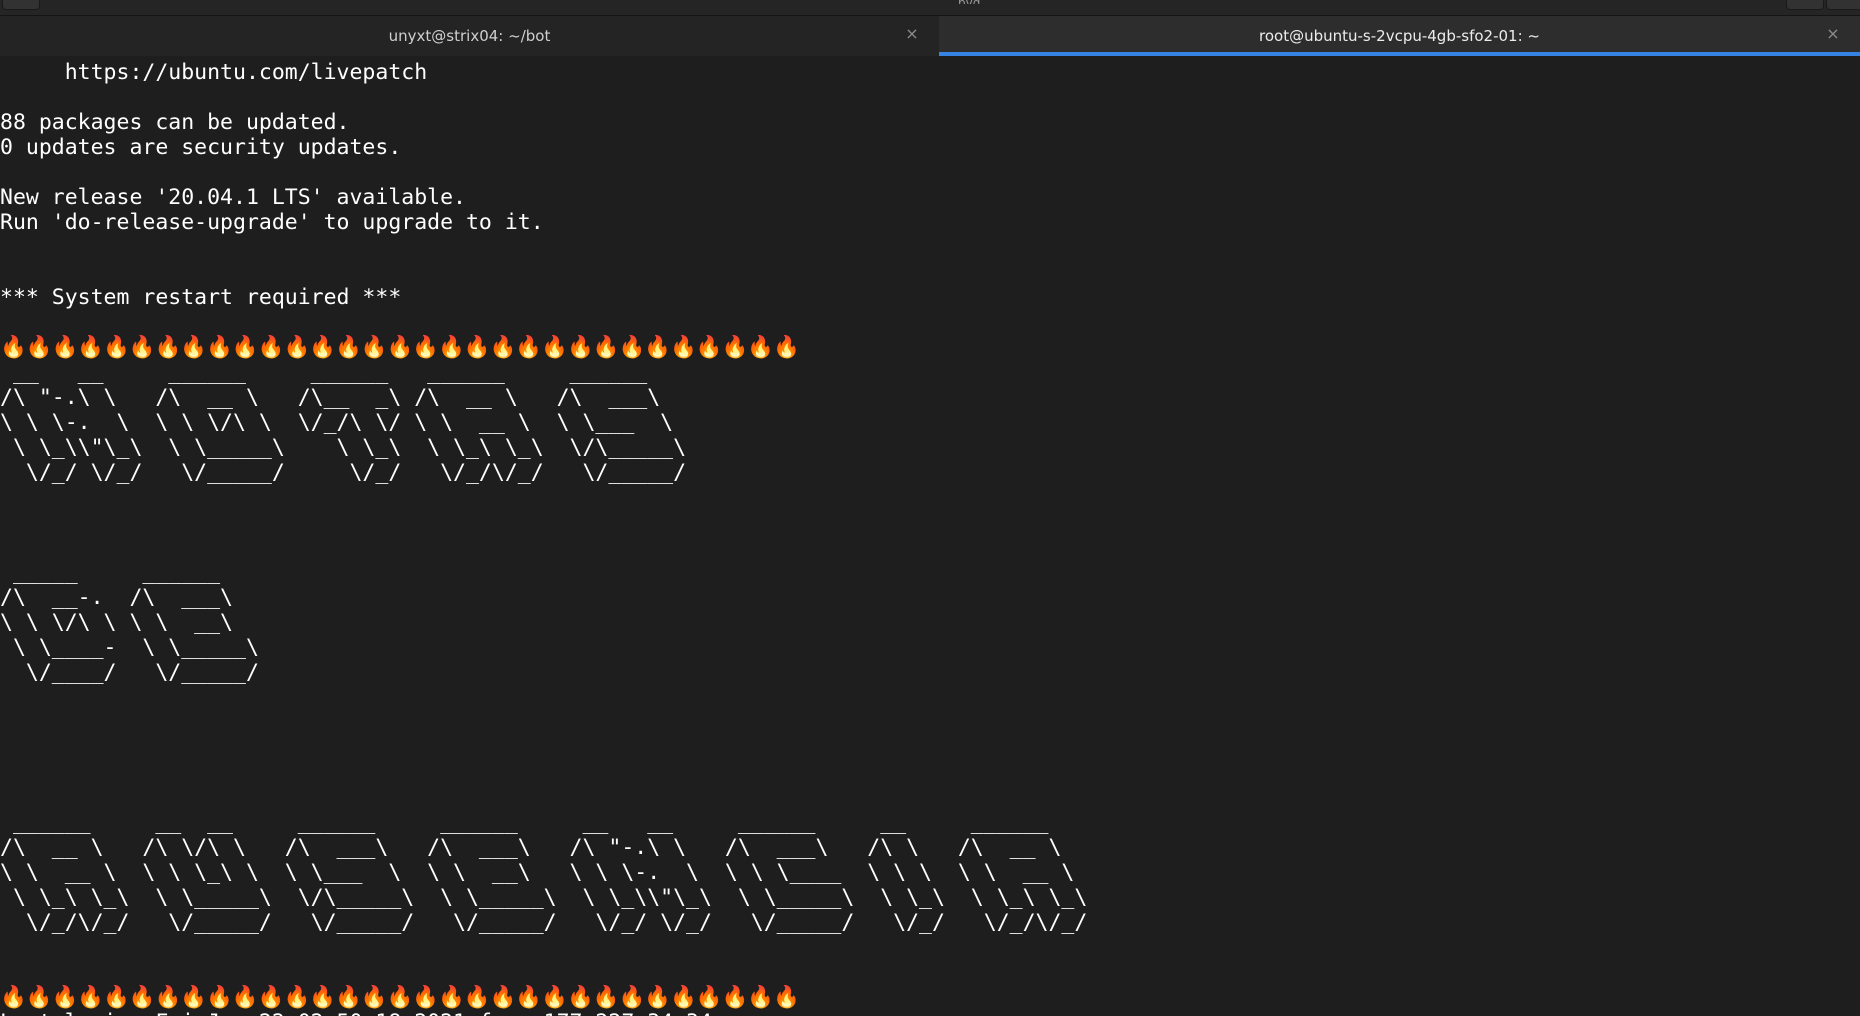  Describe the element at coordinates (110, 572) in the screenshot. I see `terminal-line: _____ ______` at that location.